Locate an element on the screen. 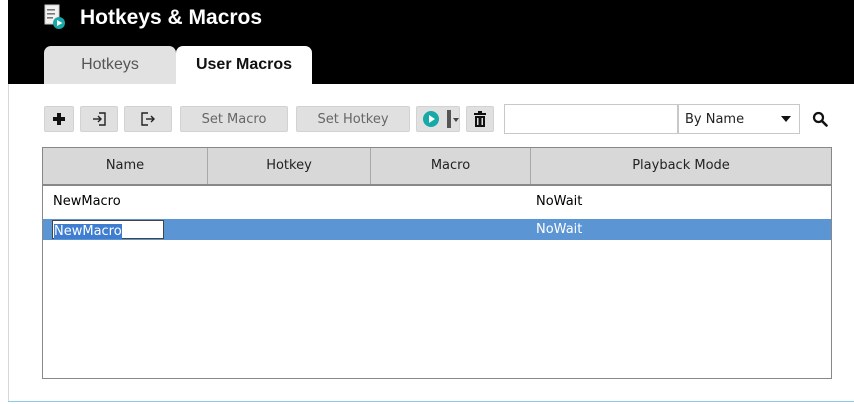 This screenshot has height=404, width=854. magnifier-icon is located at coordinates (820, 119).